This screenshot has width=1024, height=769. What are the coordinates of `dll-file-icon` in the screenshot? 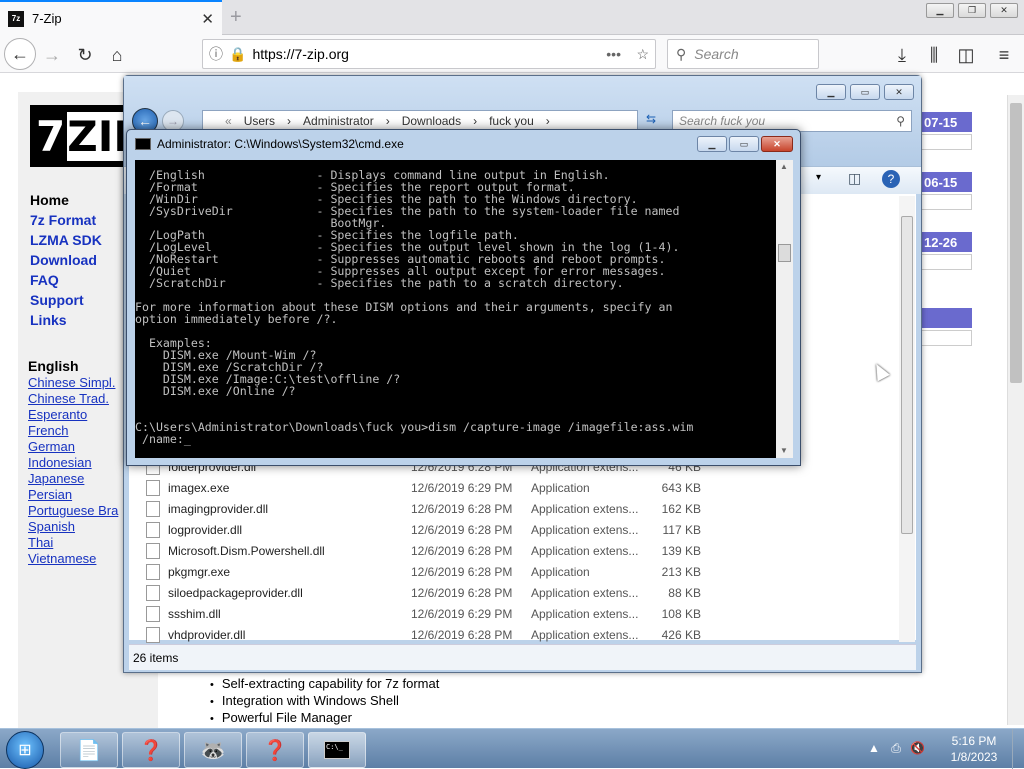 It's located at (153, 592).